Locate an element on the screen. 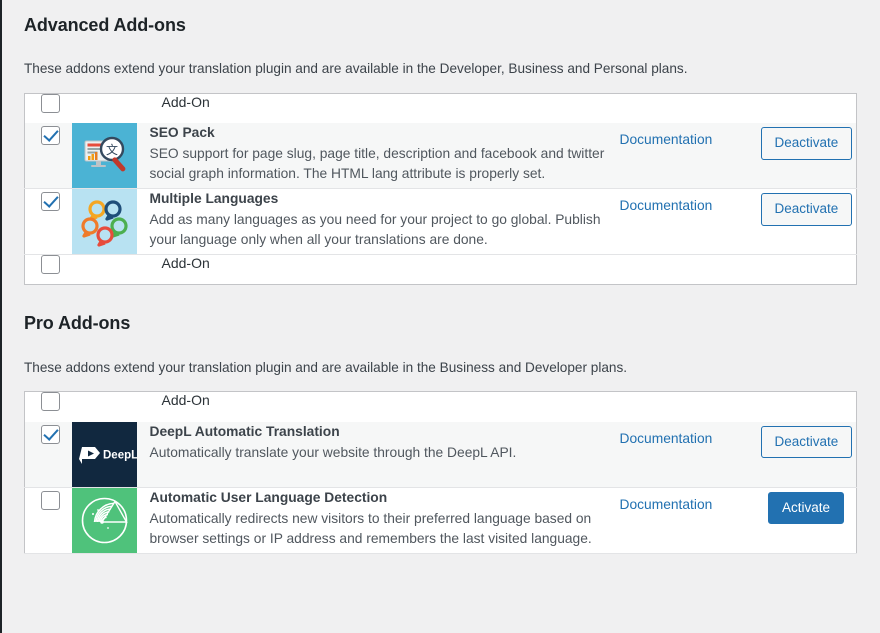 This screenshot has width=880, height=633. language-detection-icon is located at coordinates (104, 520).